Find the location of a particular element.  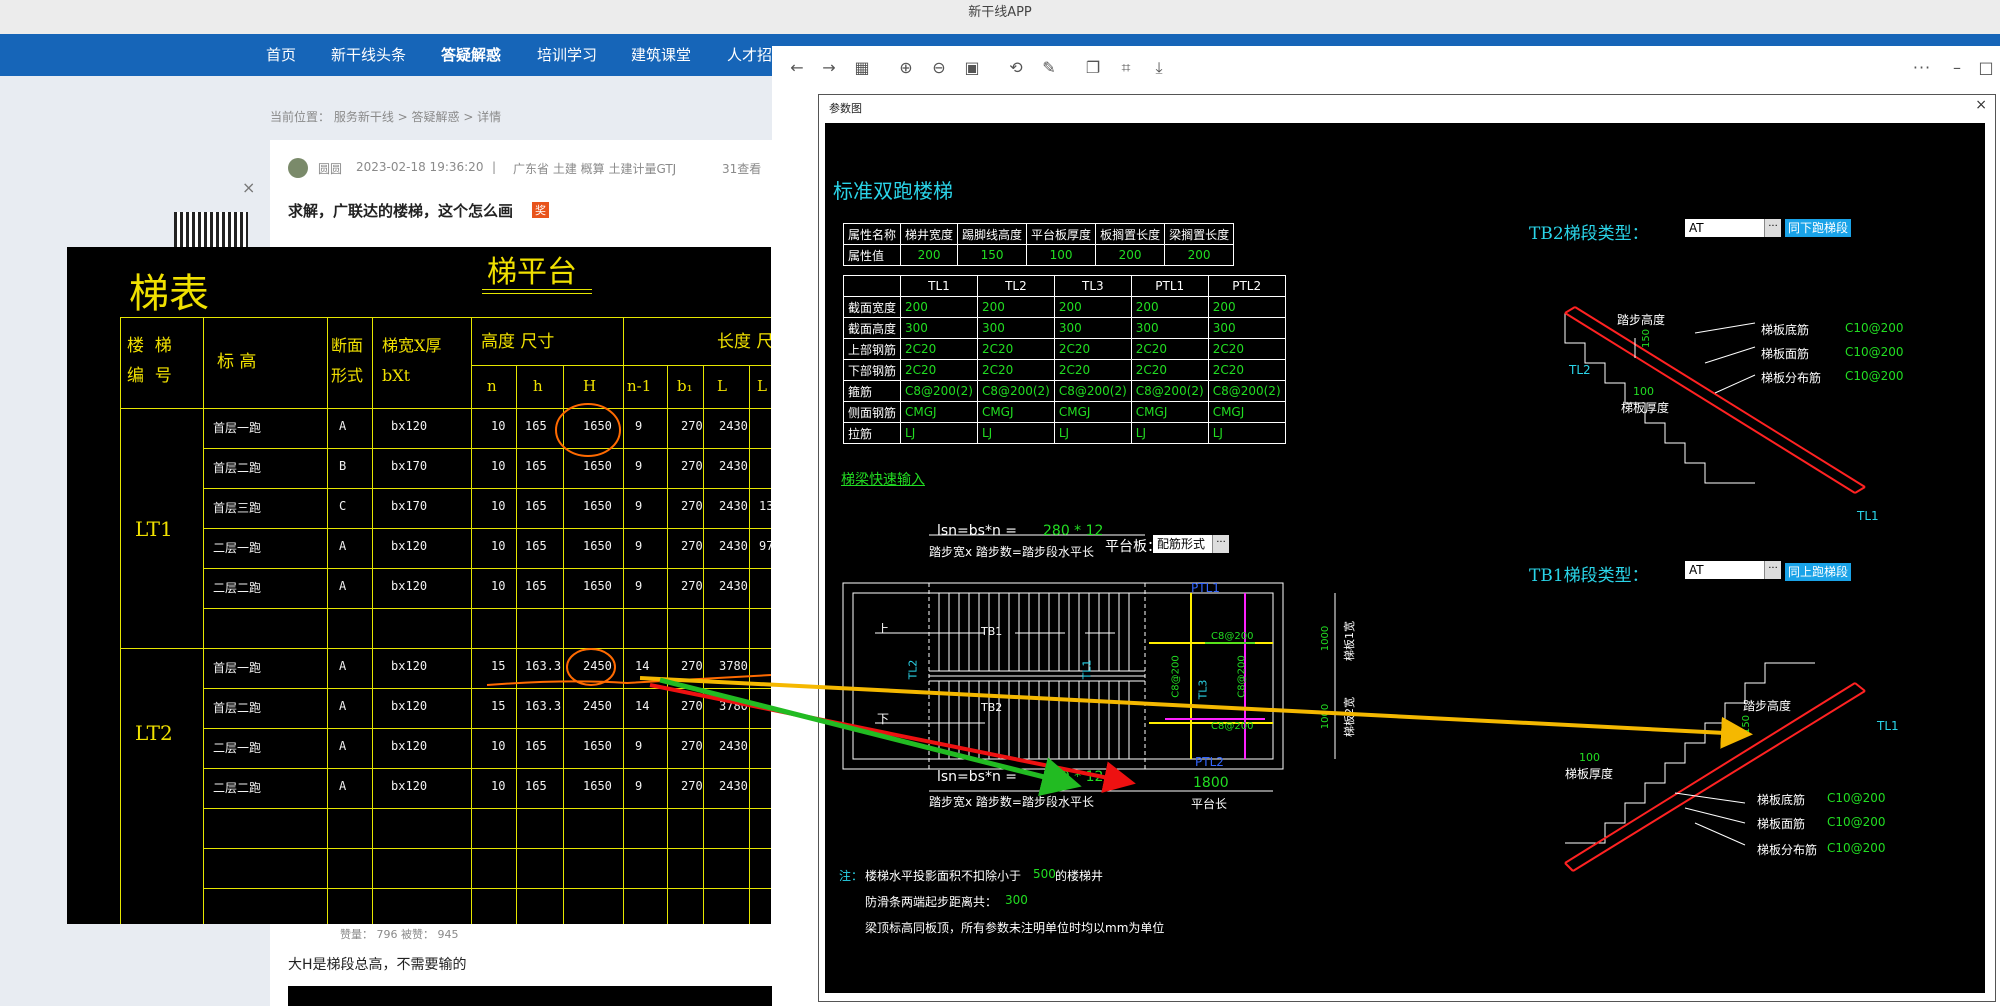

up-label: 上 is located at coordinates (883, 629).